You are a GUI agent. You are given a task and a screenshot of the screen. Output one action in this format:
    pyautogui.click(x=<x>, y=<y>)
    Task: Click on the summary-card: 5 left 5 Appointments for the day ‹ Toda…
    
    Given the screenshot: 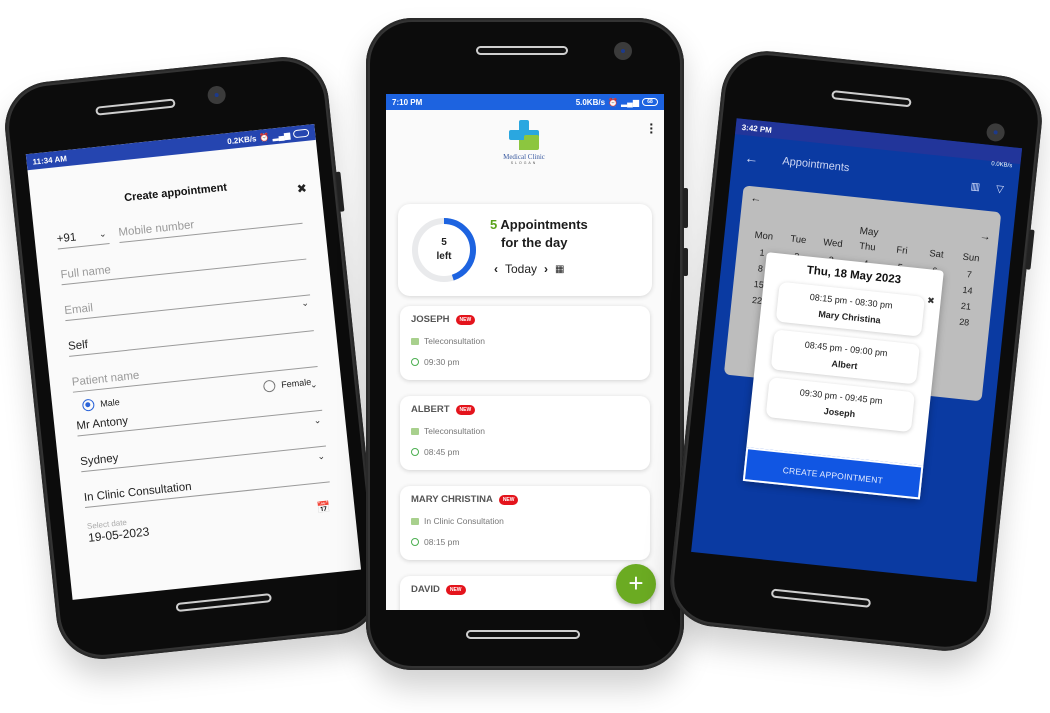 What is the action you would take?
    pyautogui.click(x=525, y=250)
    